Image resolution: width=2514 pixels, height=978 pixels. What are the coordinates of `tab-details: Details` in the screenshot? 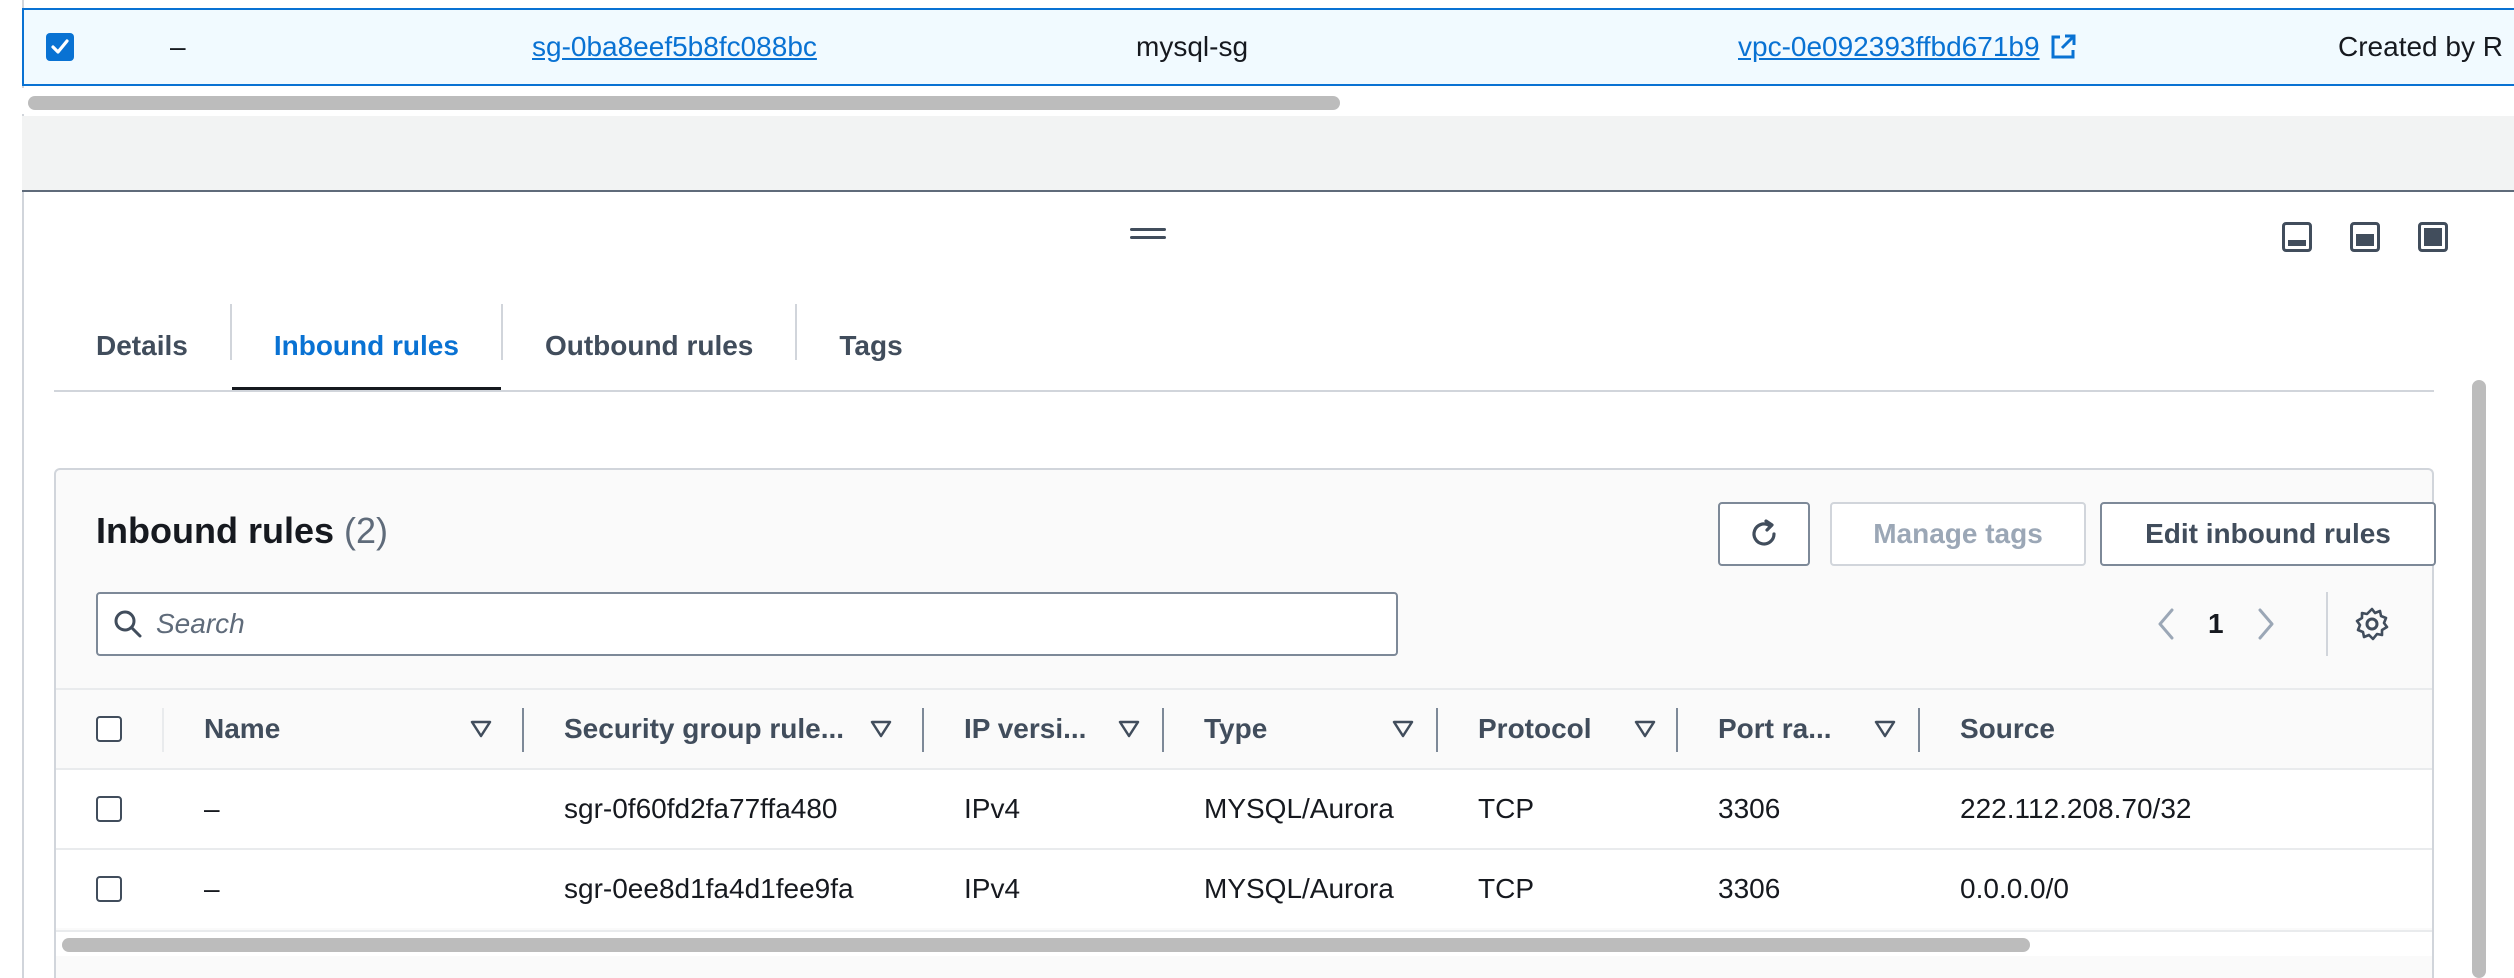 It's located at (142, 346).